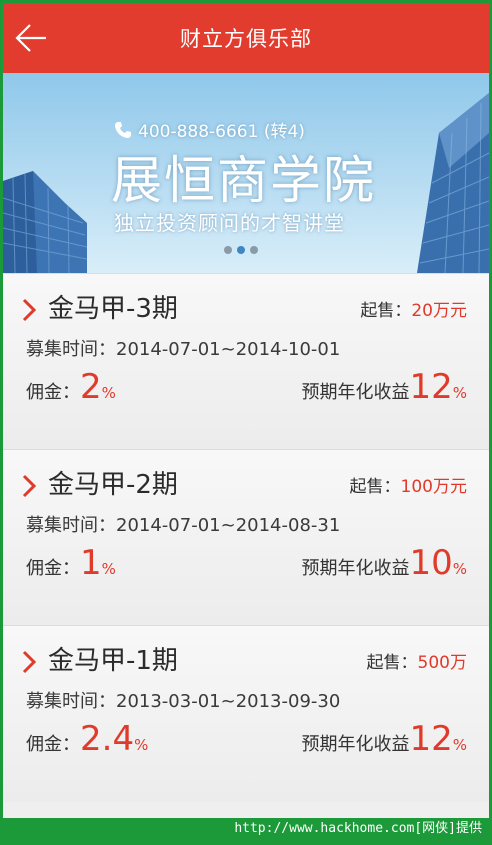 This screenshot has width=492, height=845. I want to click on banner-title: 展恒商学院, so click(244, 181).